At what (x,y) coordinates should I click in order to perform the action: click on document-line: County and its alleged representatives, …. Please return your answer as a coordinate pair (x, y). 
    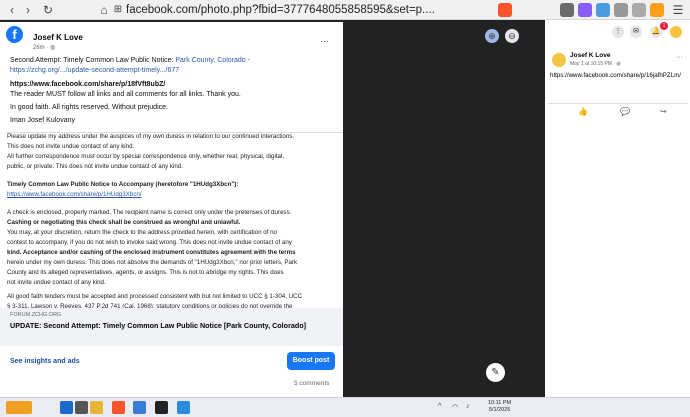
    Looking at the image, I should click on (145, 272).